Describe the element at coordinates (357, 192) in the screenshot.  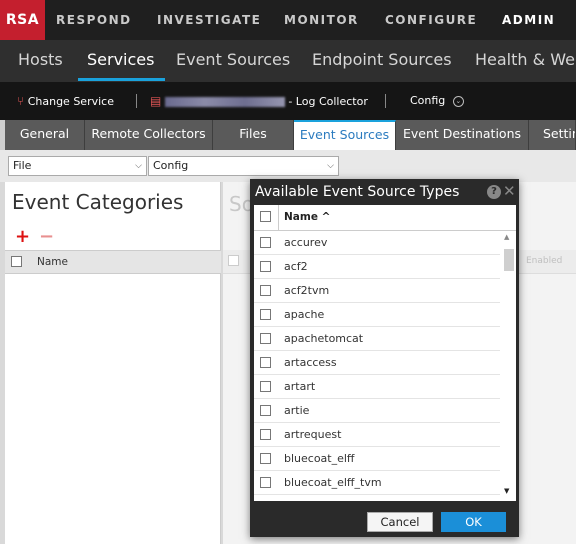
I see `dialog-title: Available Event Source Types` at that location.